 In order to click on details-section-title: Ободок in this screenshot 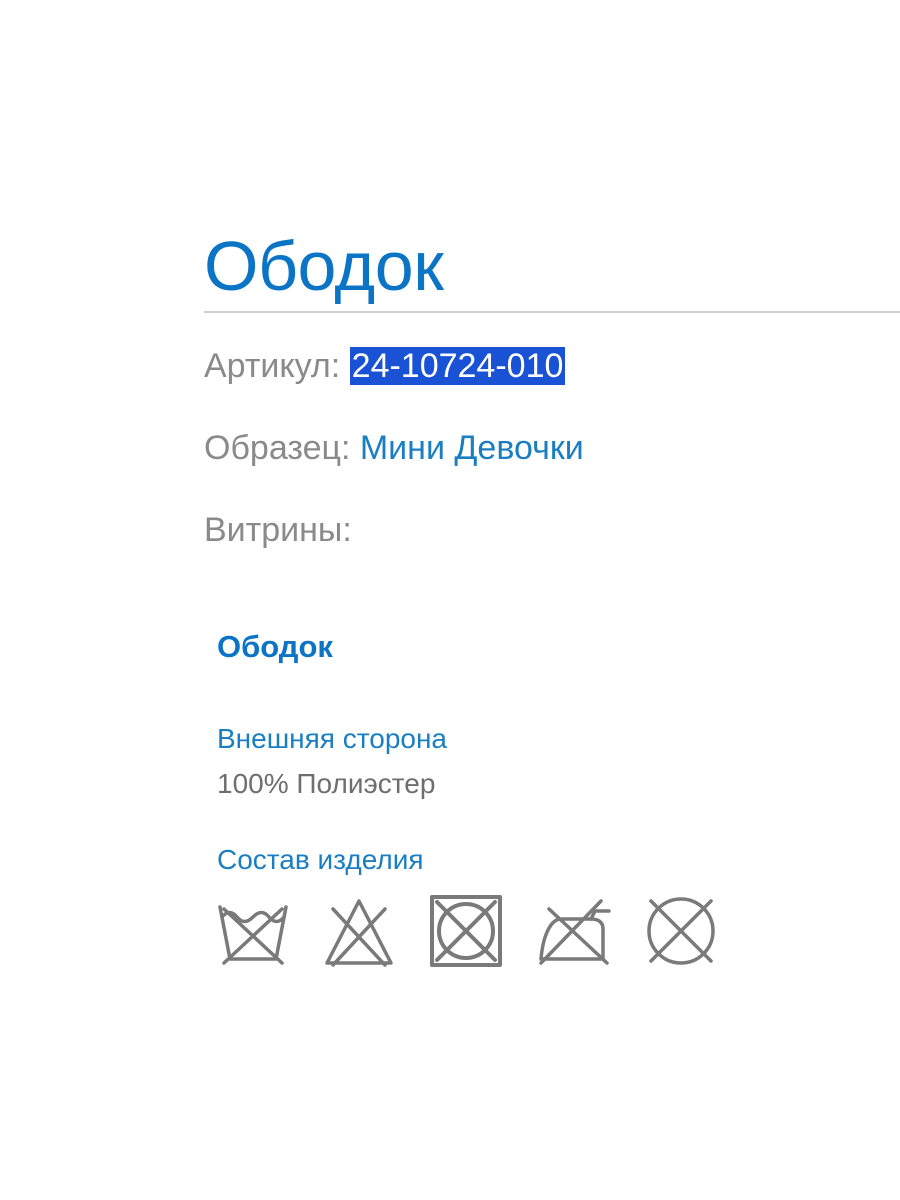, I will do `click(275, 646)`.